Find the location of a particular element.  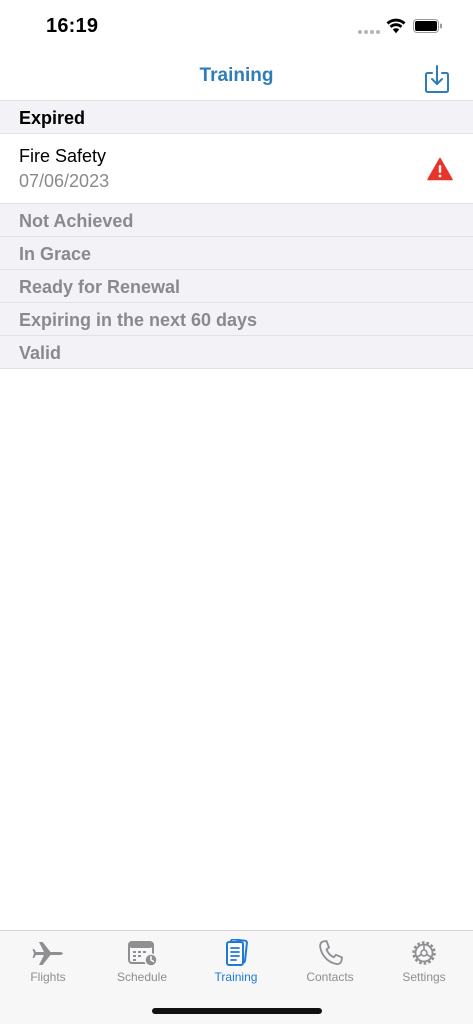

navigation-bar: Training is located at coordinates (236, 77).